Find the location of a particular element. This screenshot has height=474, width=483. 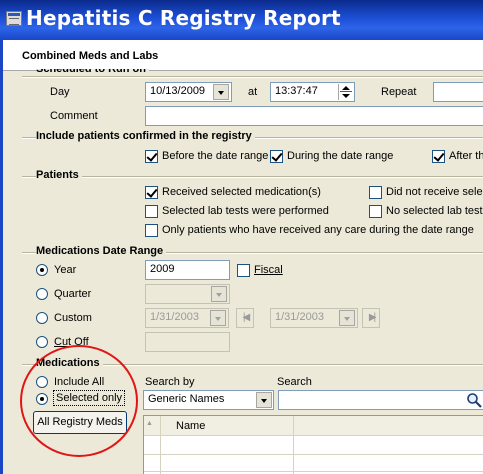

during-range-checkbox is located at coordinates (276, 156).